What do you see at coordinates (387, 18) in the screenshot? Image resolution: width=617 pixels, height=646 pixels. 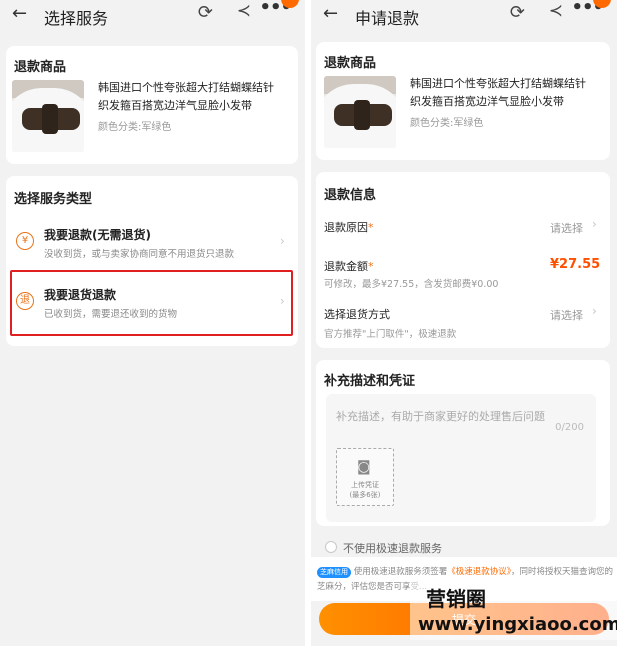 I see `page-title: 申请退款` at bounding box center [387, 18].